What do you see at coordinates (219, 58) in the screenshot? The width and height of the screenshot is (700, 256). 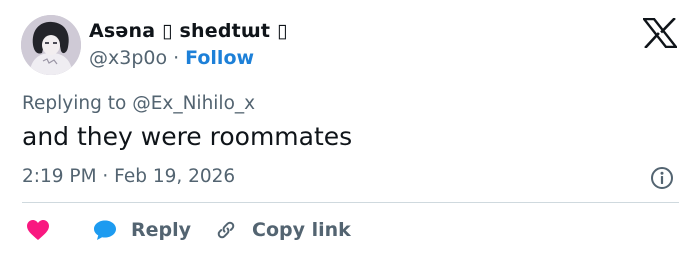 I see `follow-button: Follow` at bounding box center [219, 58].